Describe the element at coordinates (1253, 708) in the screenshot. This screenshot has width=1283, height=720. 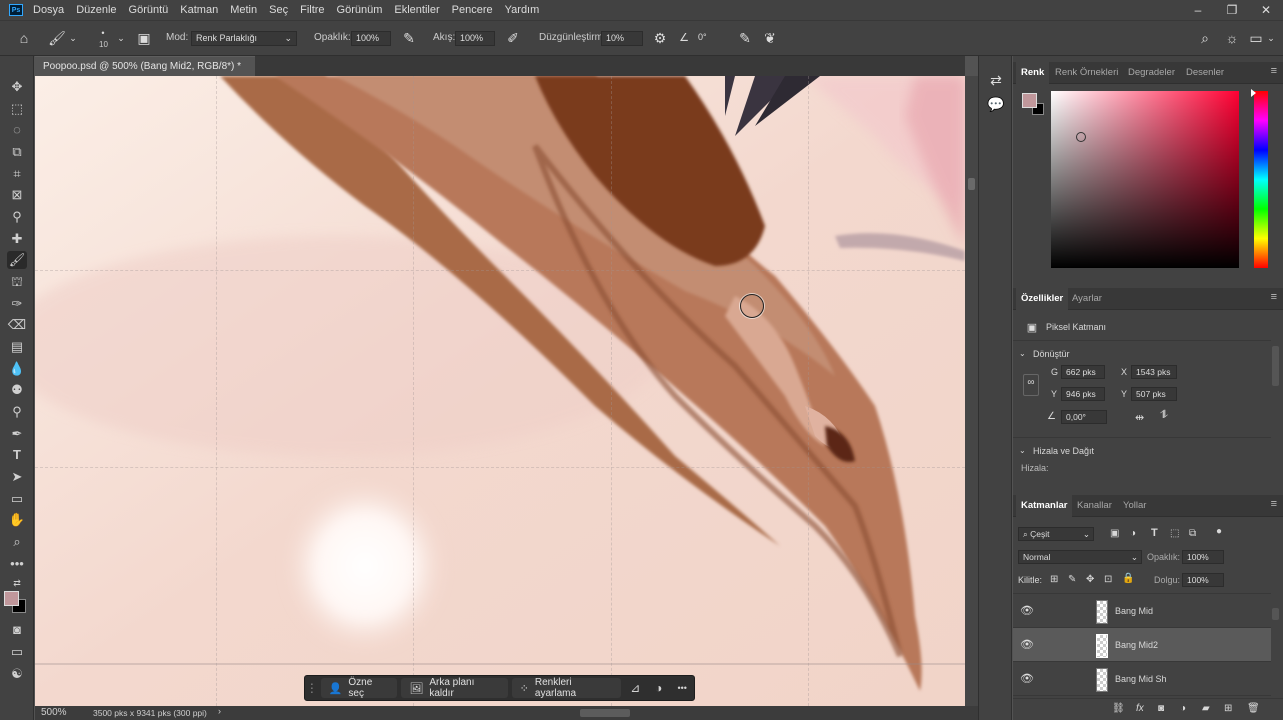
I see `trash-icon: 🗑` at that location.